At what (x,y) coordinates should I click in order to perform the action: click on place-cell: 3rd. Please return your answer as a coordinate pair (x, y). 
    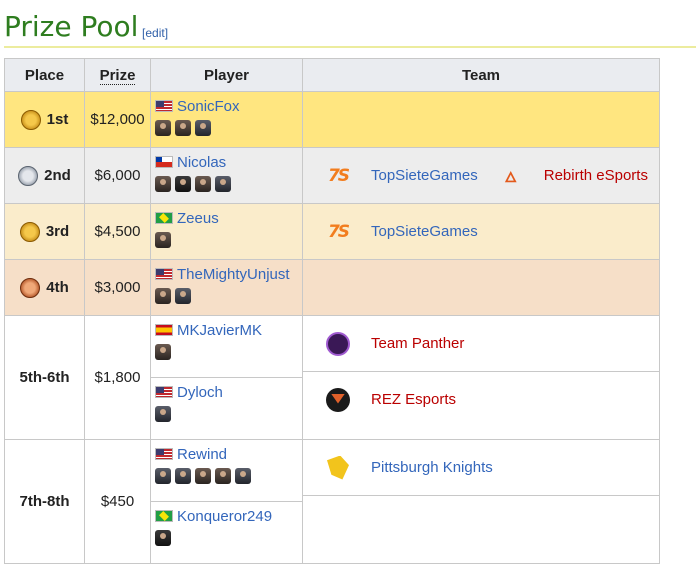
    Looking at the image, I should click on (44, 231).